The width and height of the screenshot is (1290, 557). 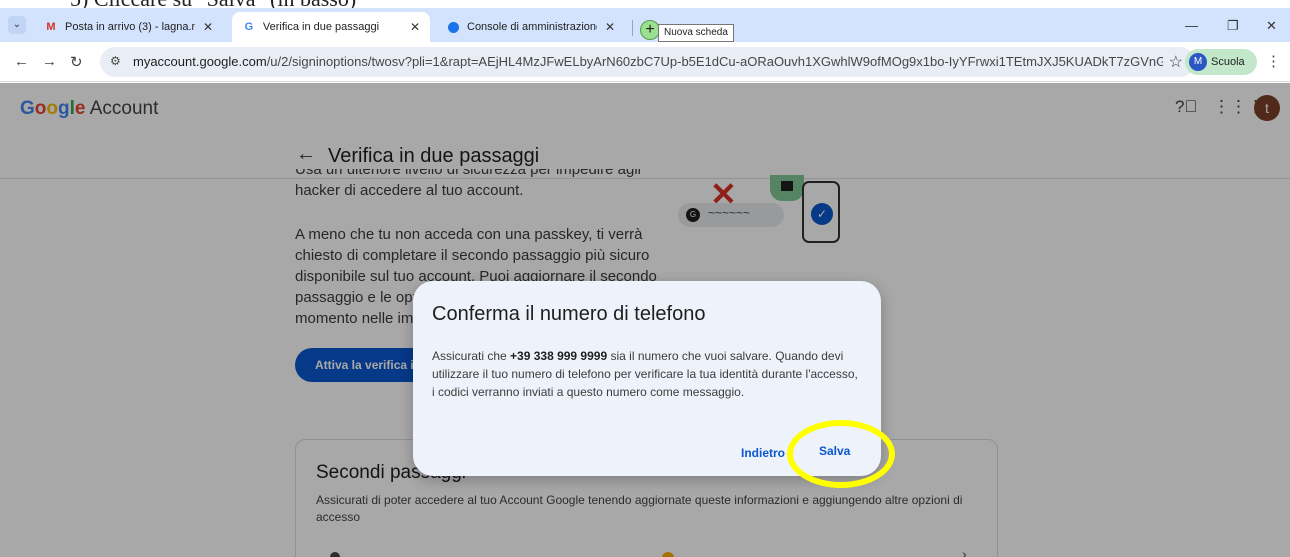 I want to click on new-tab-button: +, so click(x=650, y=30).